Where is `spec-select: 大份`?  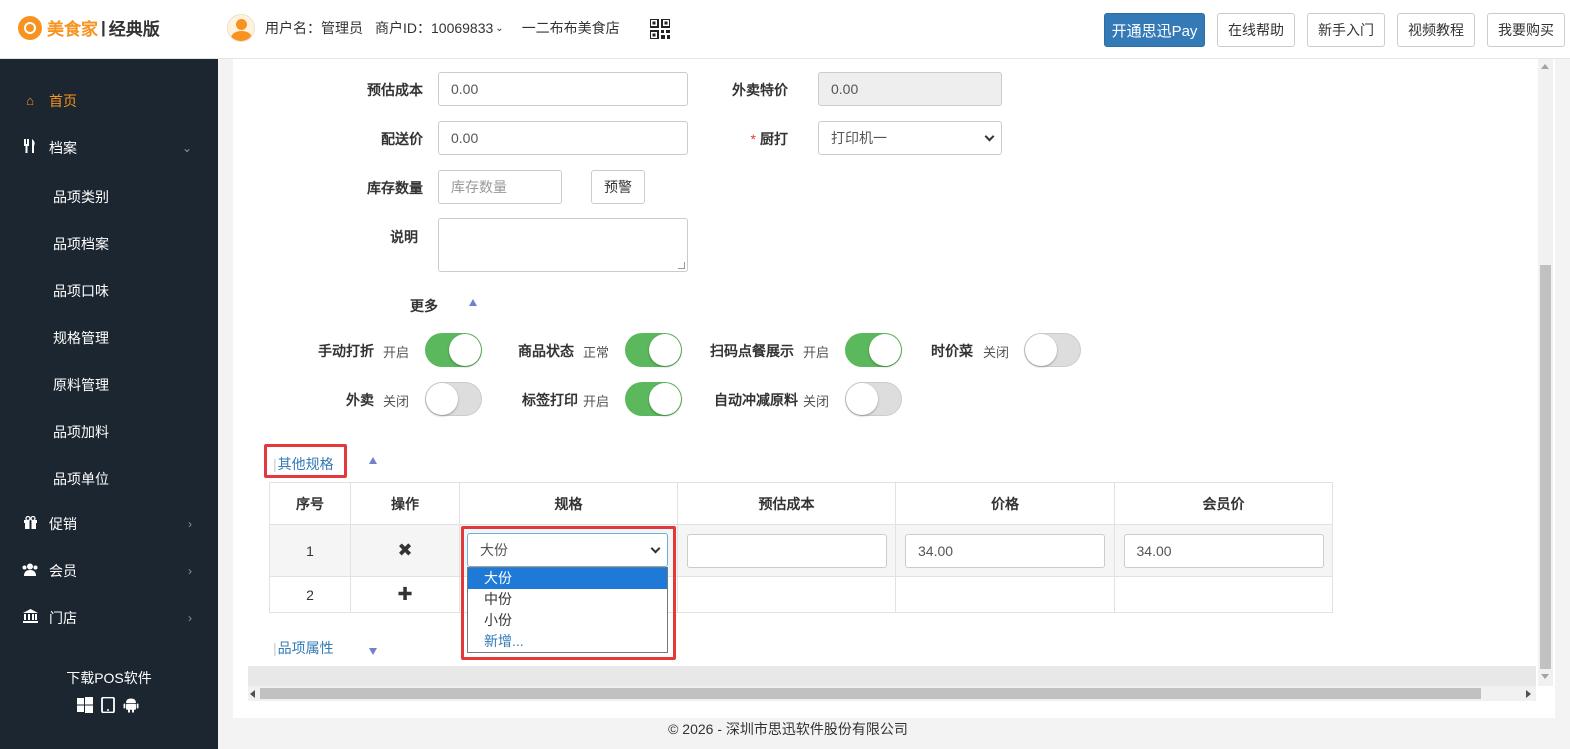 spec-select: 大份 is located at coordinates (567, 550).